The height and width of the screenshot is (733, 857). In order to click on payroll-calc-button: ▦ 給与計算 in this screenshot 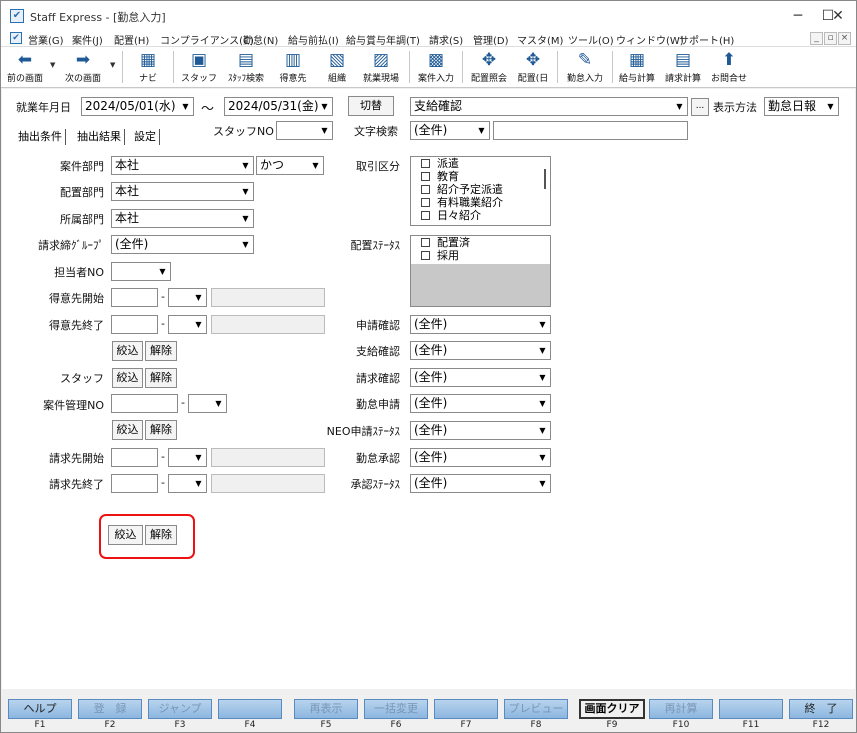, I will do `click(637, 67)`.